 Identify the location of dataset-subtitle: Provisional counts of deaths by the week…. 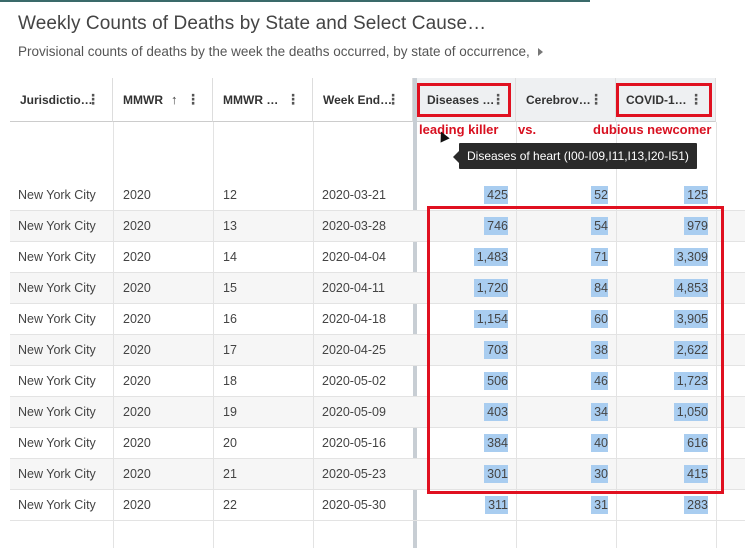
(280, 51).